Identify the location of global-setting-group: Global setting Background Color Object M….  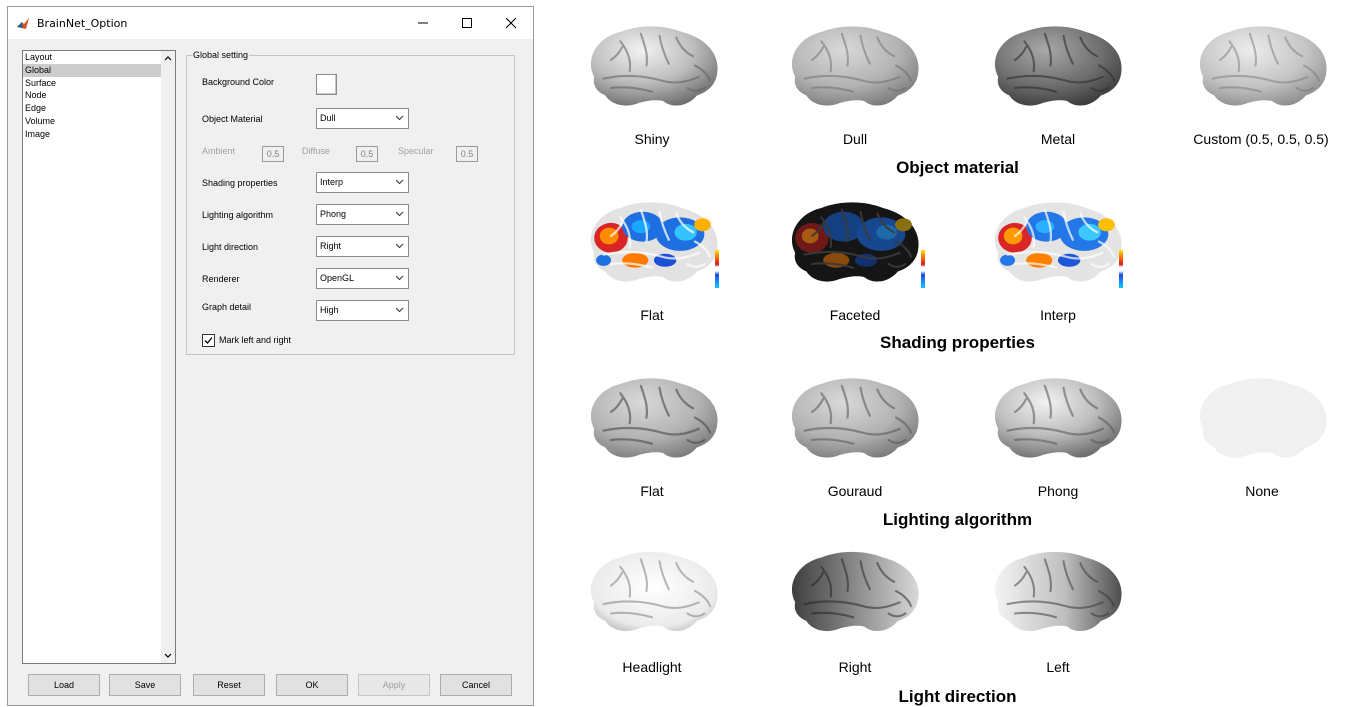
(350, 202).